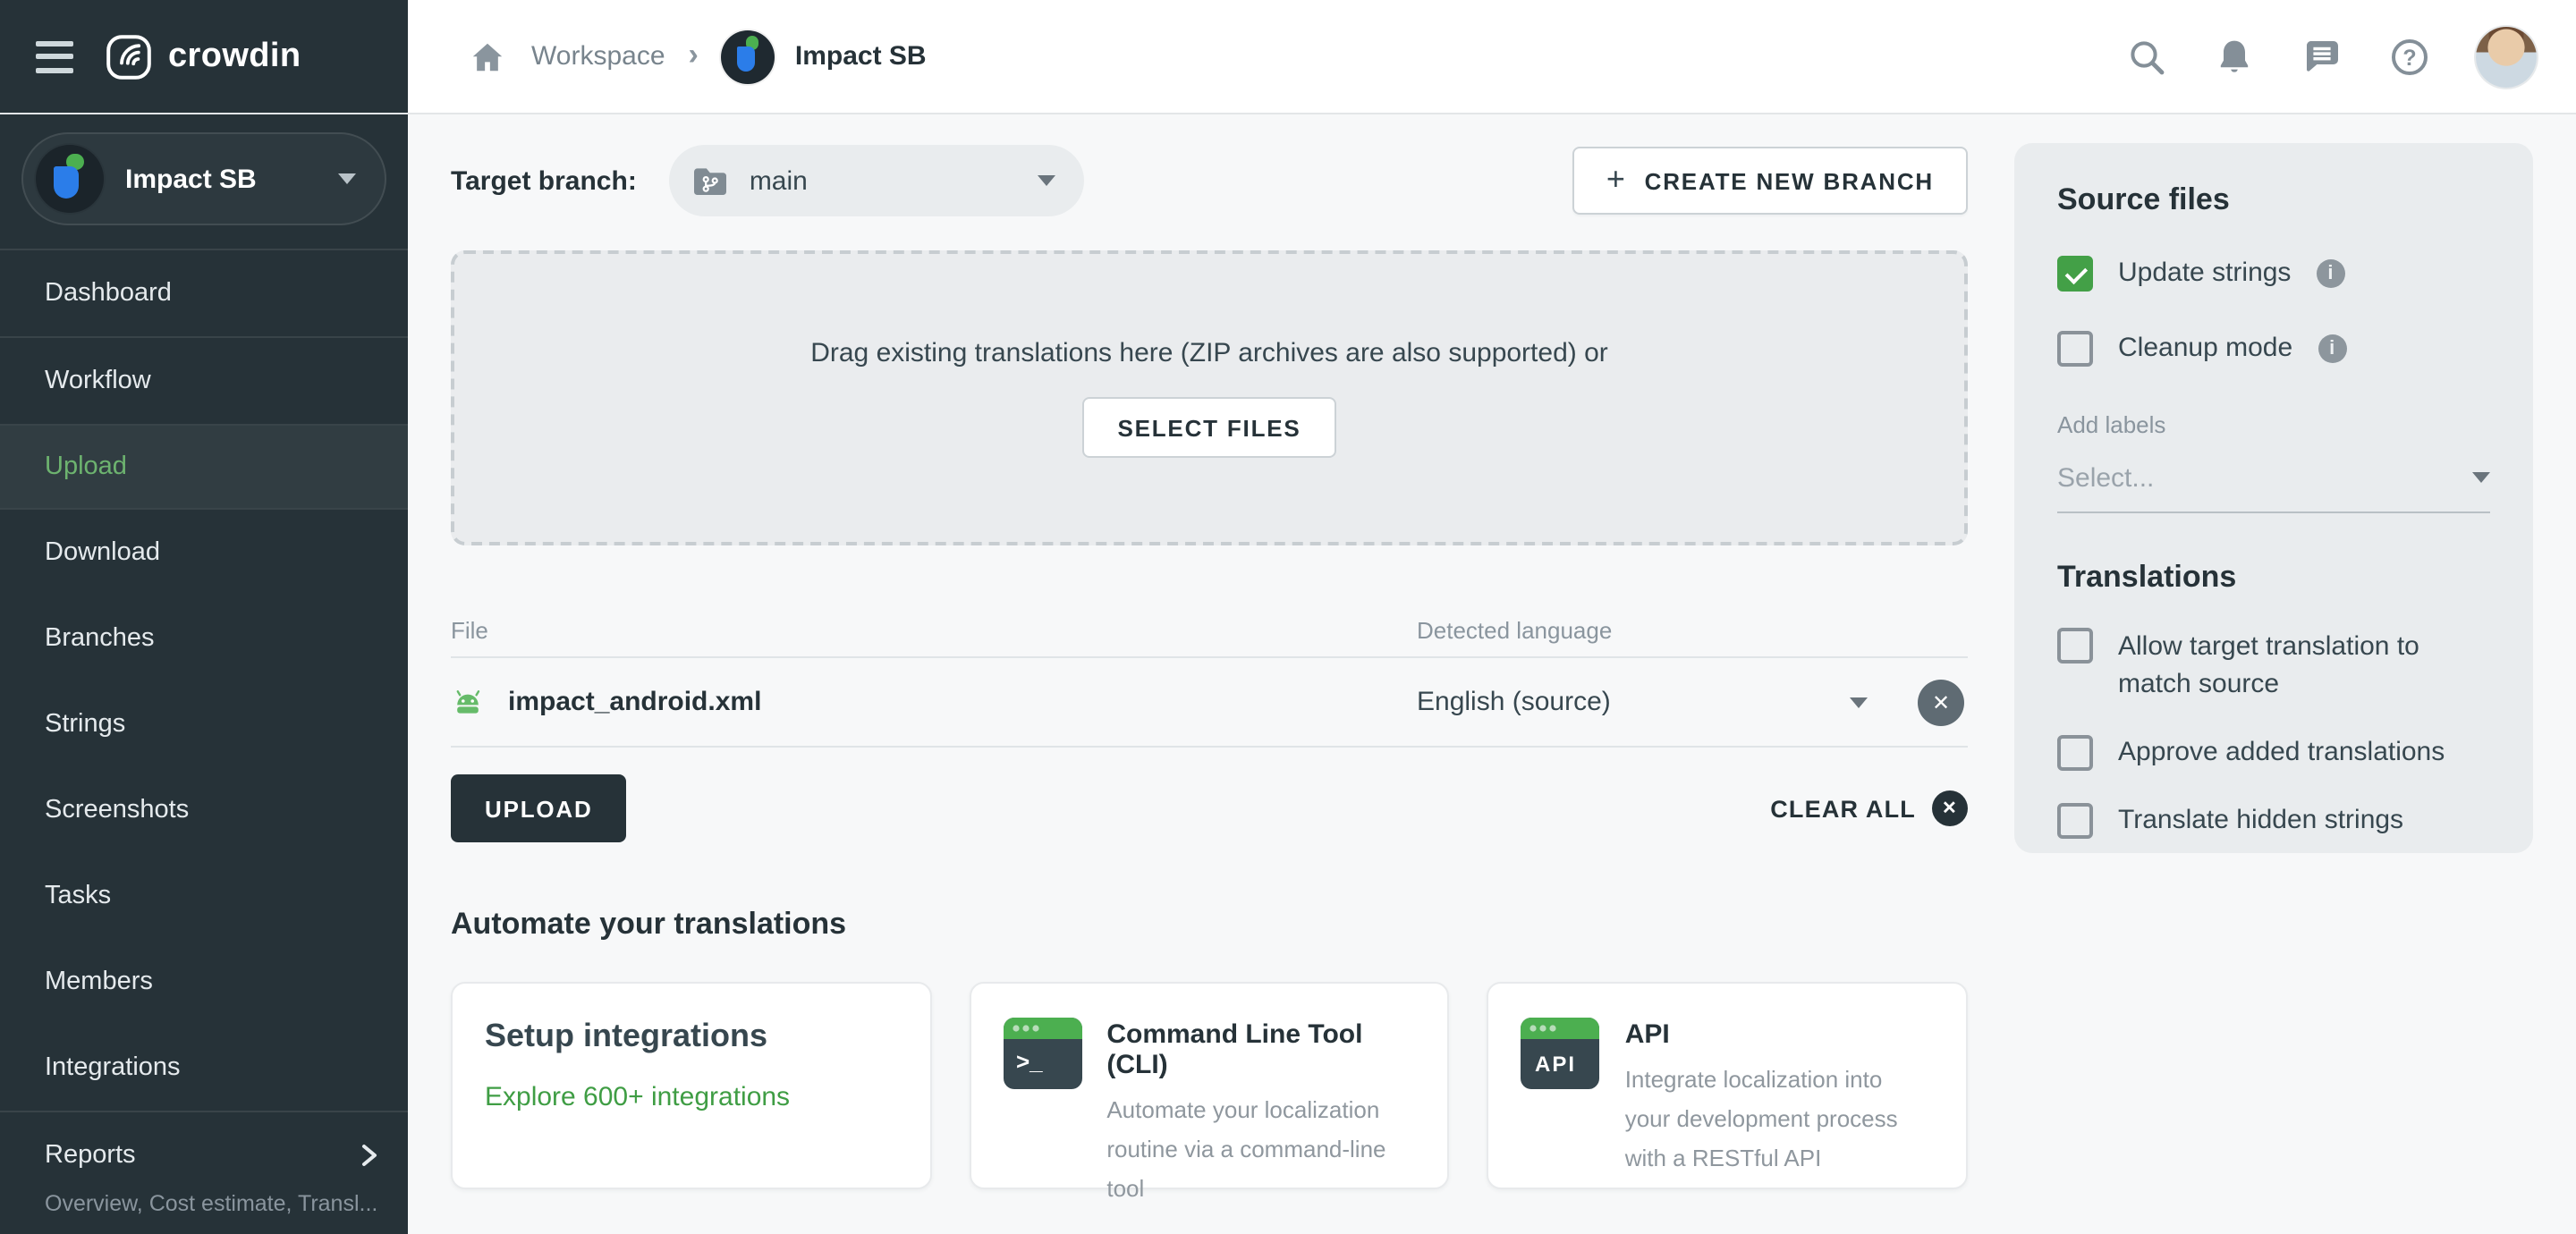 This screenshot has width=2576, height=1234. What do you see at coordinates (468, 702) in the screenshot?
I see `android-file-icon` at bounding box center [468, 702].